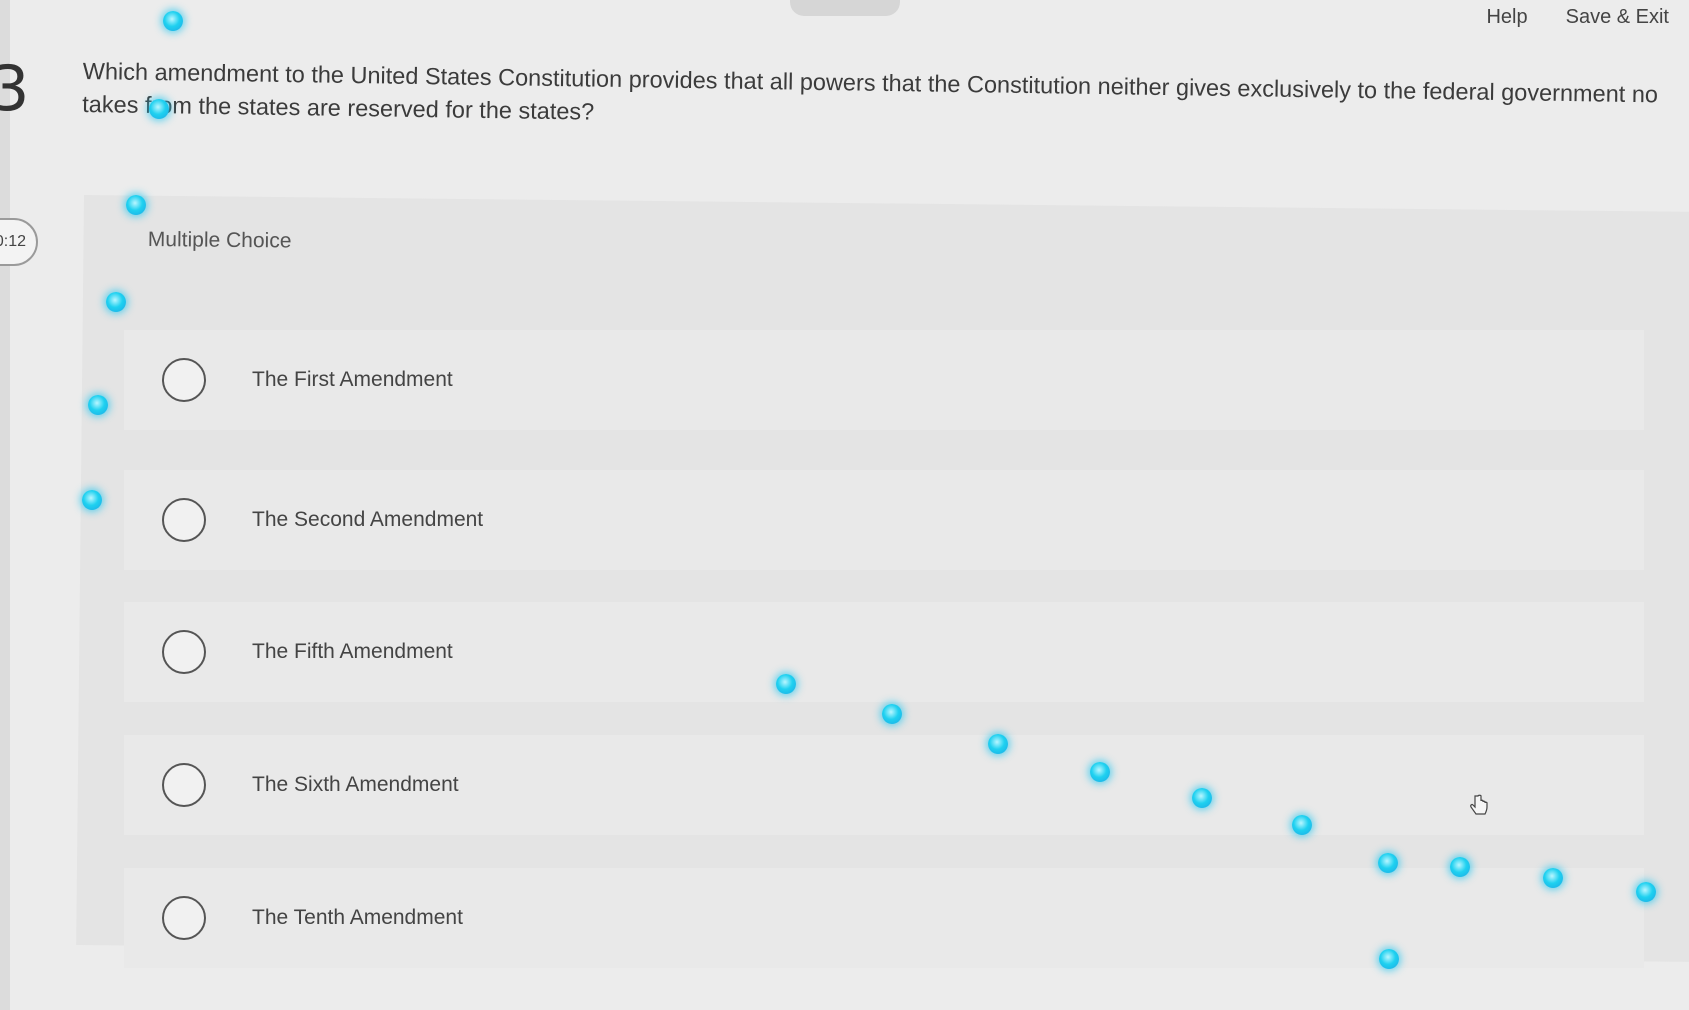 Image resolution: width=1689 pixels, height=1010 pixels. What do you see at coordinates (1506, 17) in the screenshot?
I see `help-link: Help` at bounding box center [1506, 17].